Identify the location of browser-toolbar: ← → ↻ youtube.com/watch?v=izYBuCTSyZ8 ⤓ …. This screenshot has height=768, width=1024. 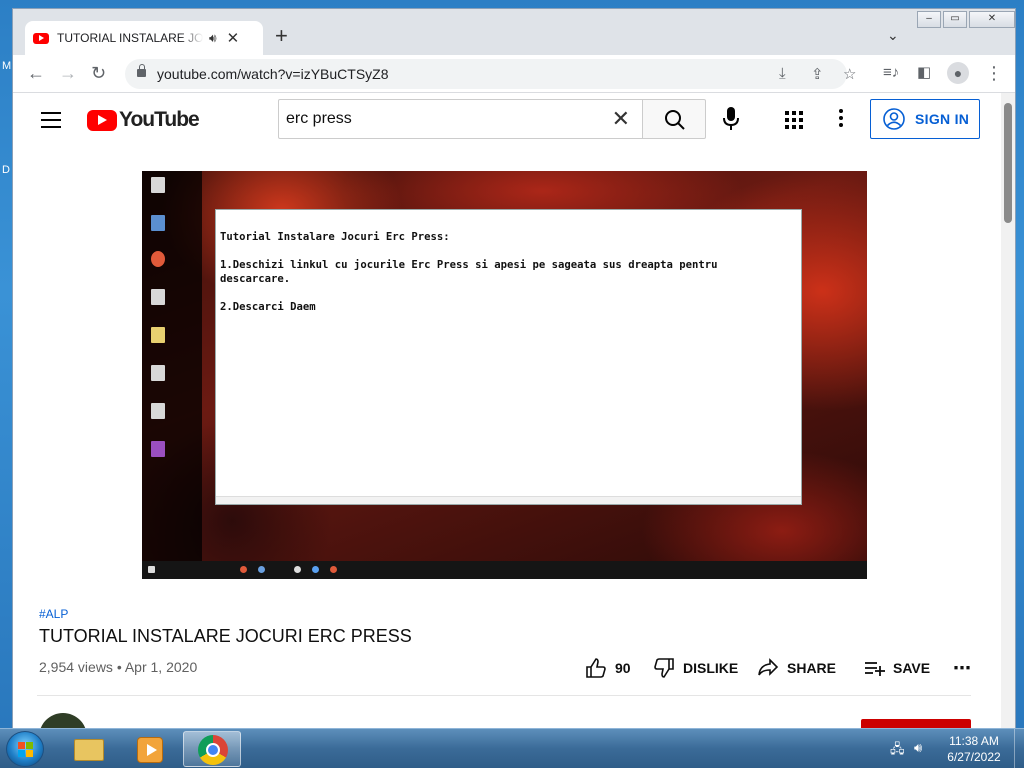
(514, 74).